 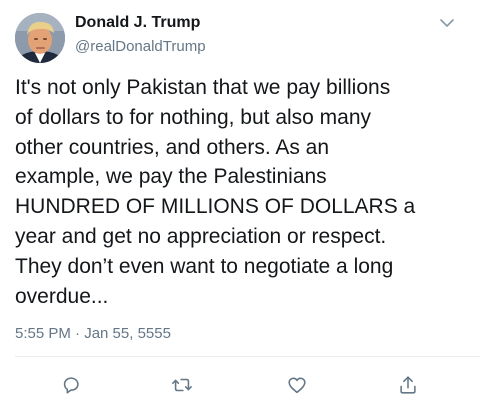 I want to click on avatar-photo, so click(x=40, y=38).